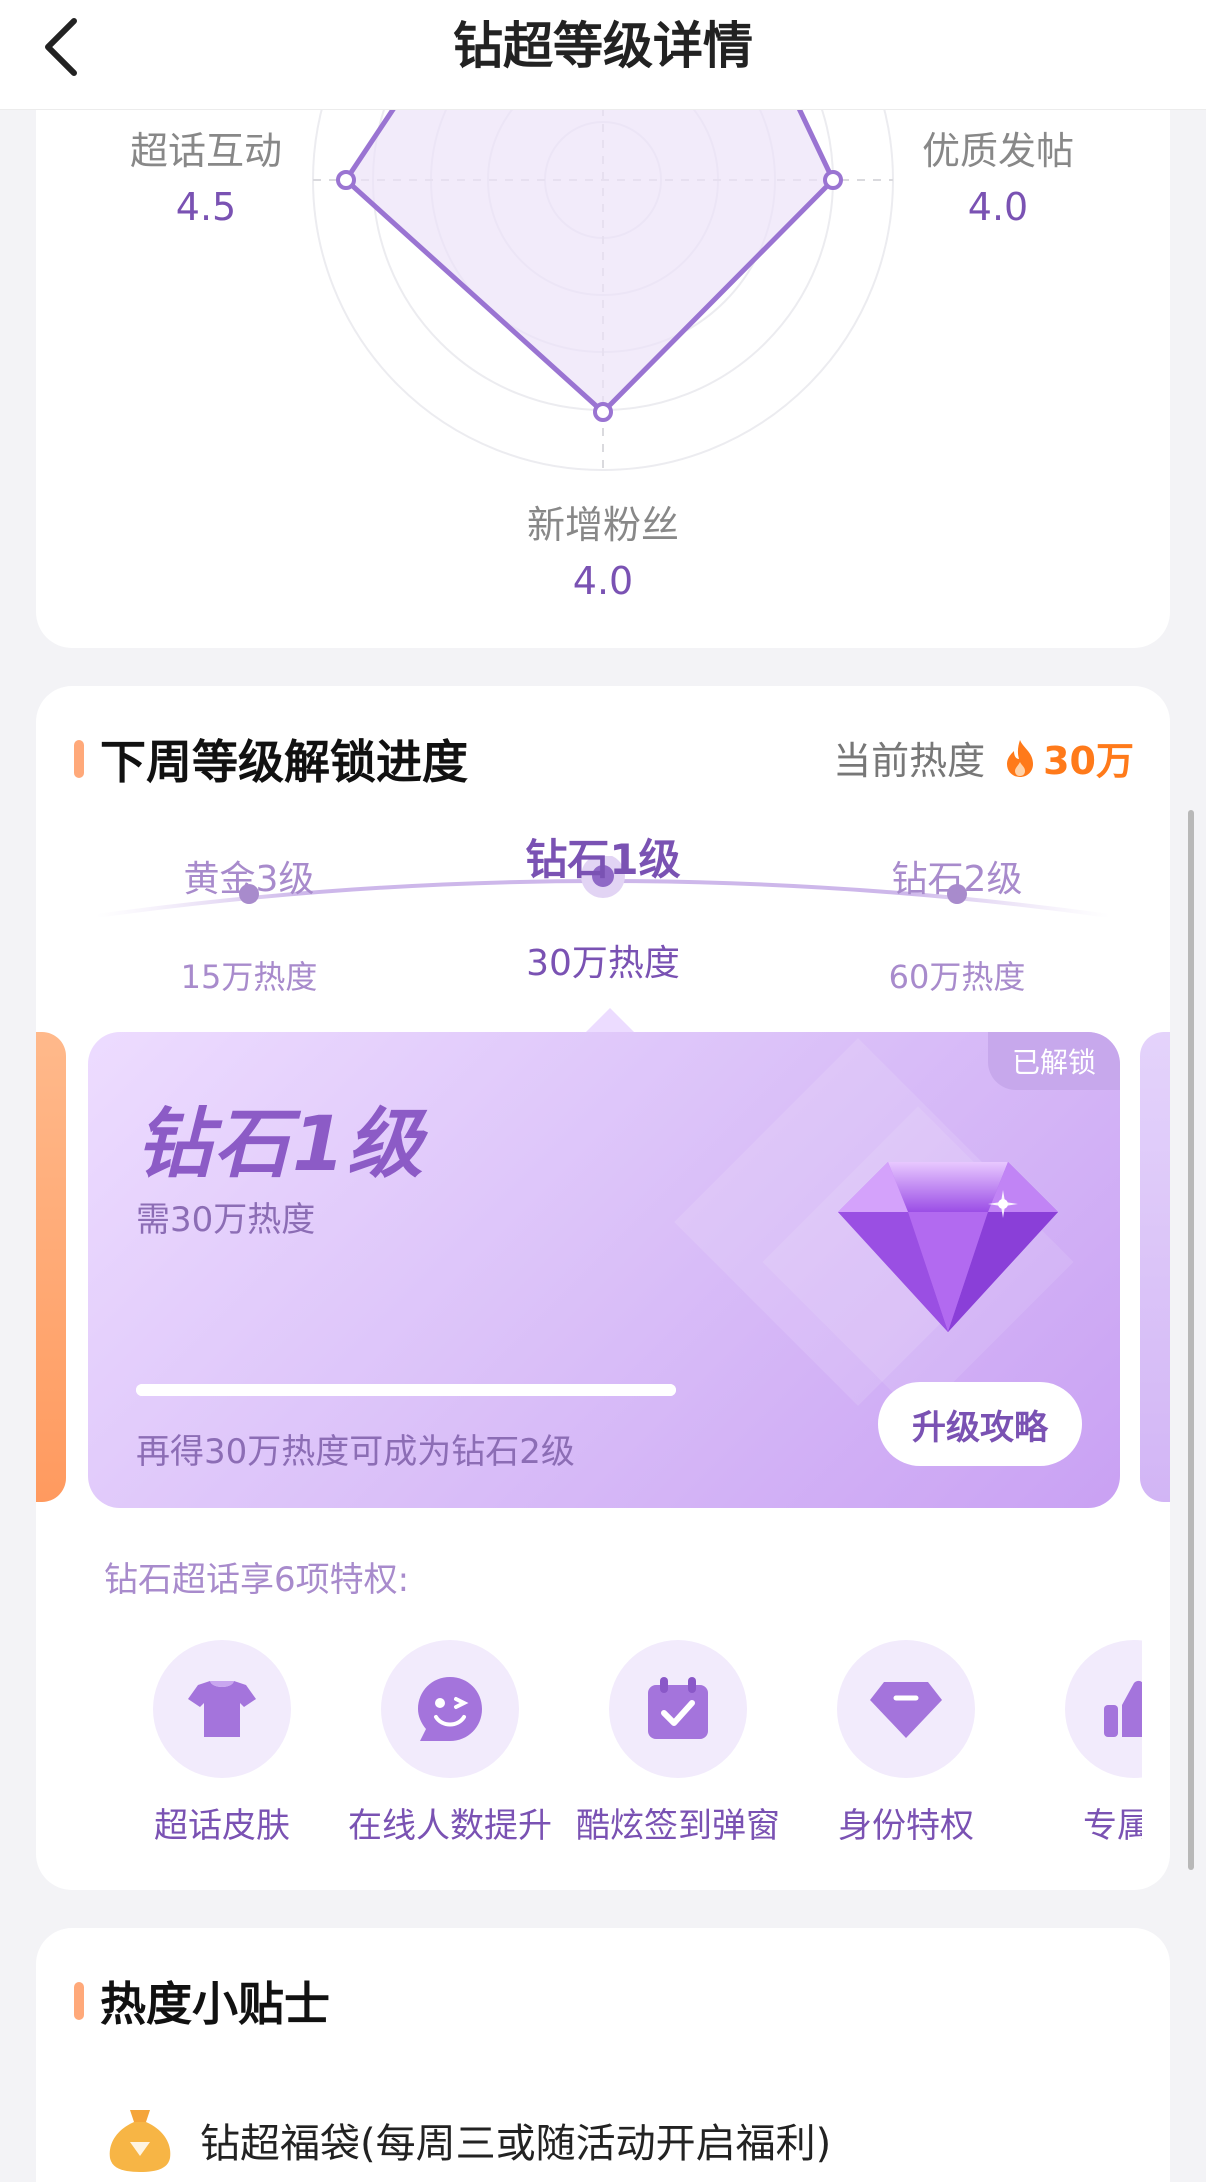 The width and height of the screenshot is (1206, 2182). Describe the element at coordinates (205, 151) in the screenshot. I see `axis-label: 超话互动` at that location.